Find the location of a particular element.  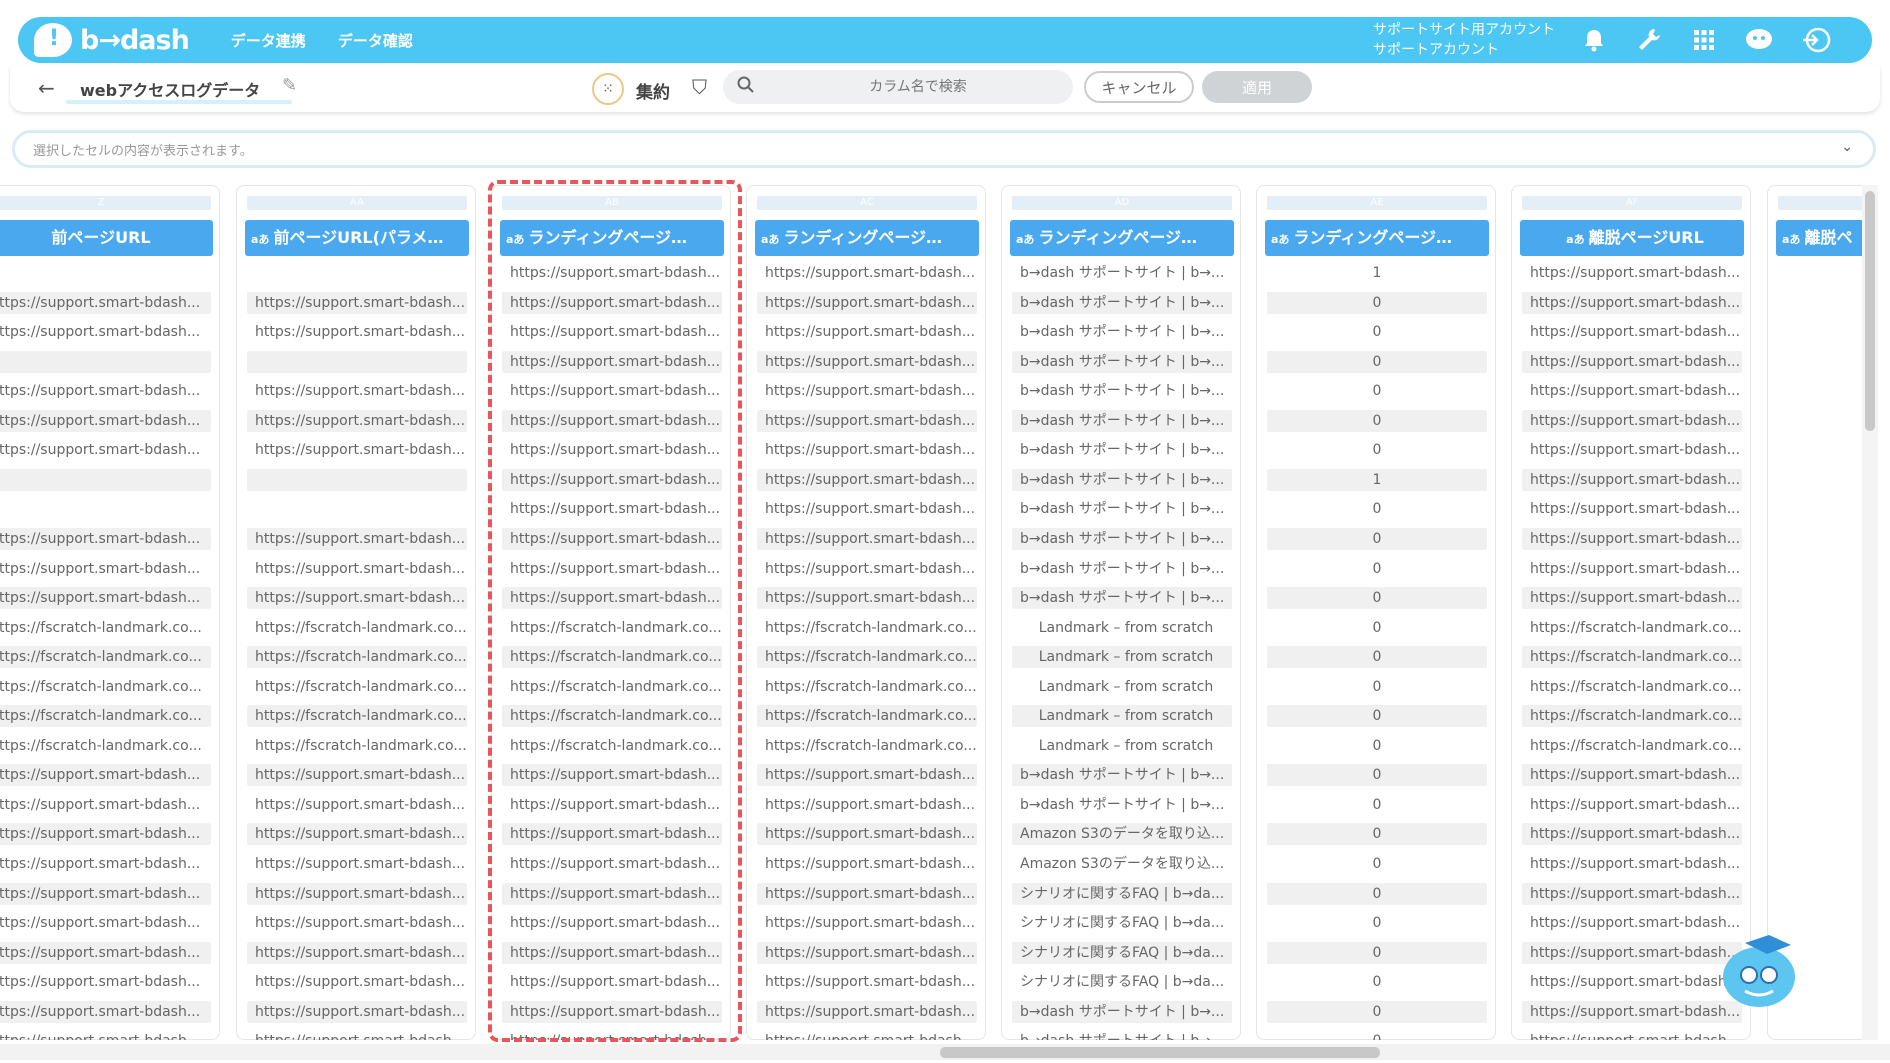

selected-cell-bar: 選択したセルの内容が表示されます。 ⌄ is located at coordinates (944, 149).